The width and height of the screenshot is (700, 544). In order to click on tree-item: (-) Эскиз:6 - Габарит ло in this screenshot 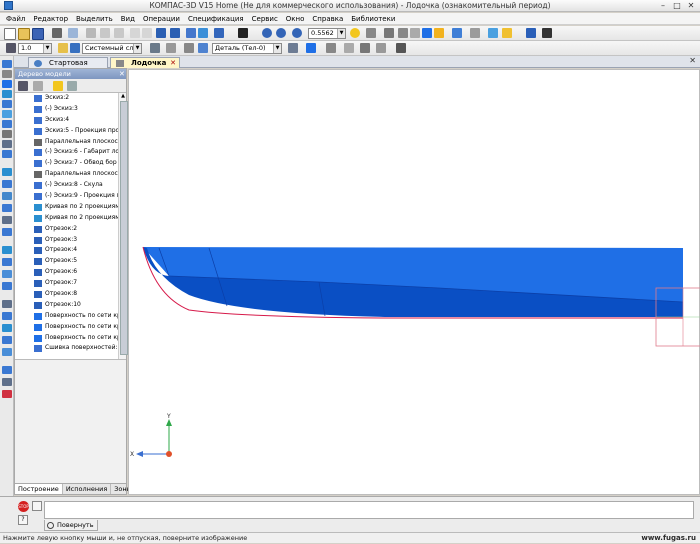, I will do `click(66, 152)`.